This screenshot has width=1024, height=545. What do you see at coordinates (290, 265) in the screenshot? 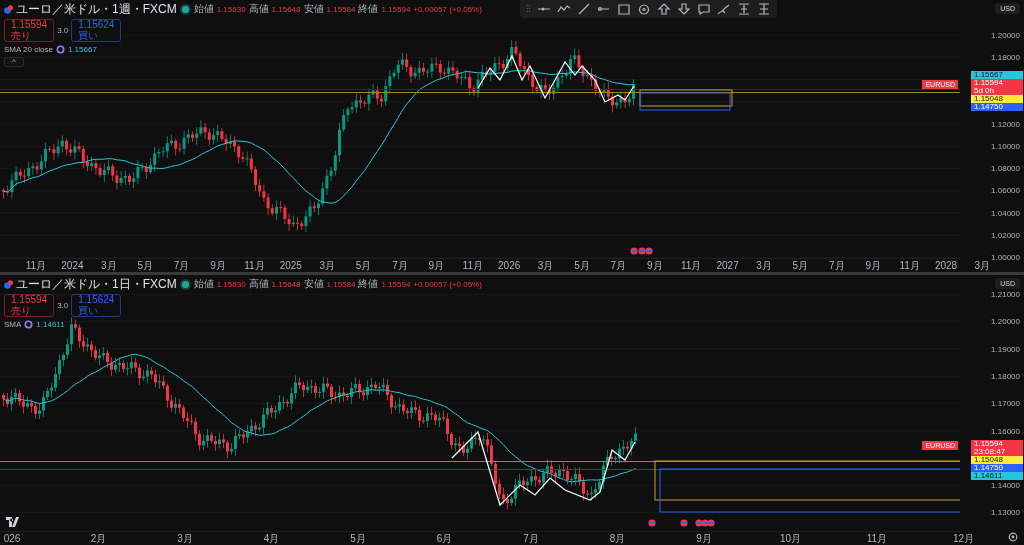
I see `axis-date-label: 2025` at bounding box center [290, 265].